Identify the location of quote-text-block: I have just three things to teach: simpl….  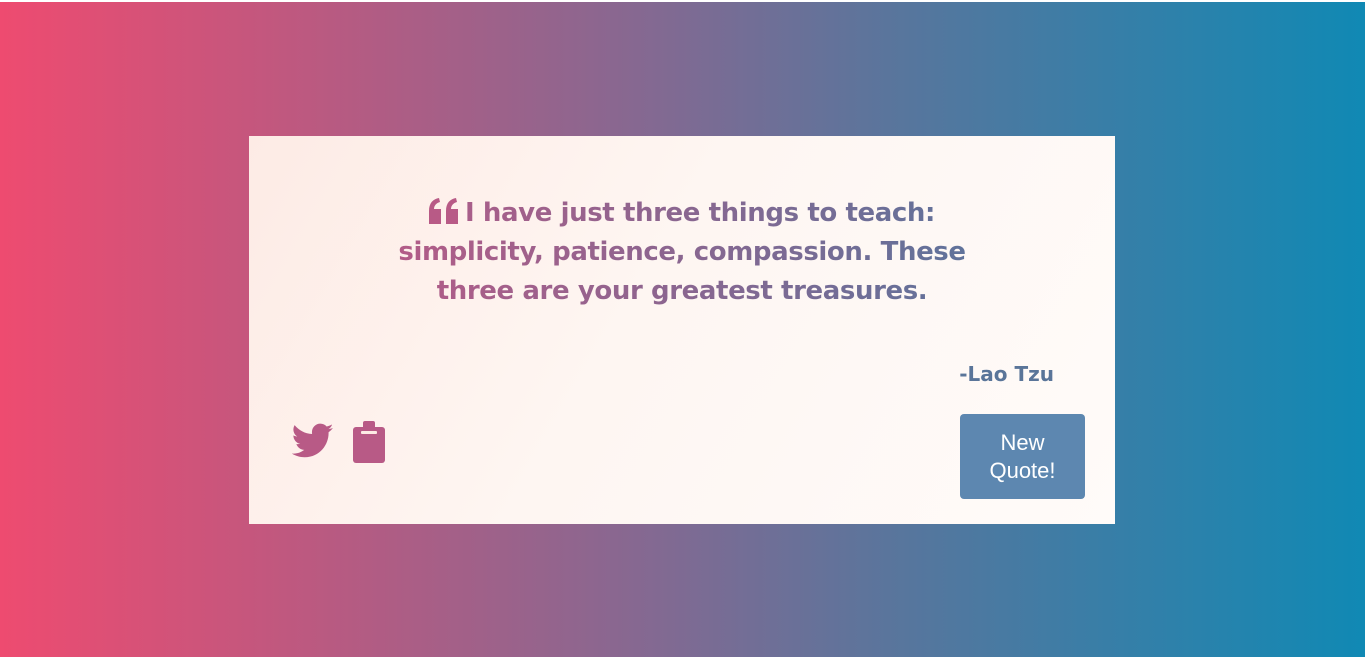
(682, 252).